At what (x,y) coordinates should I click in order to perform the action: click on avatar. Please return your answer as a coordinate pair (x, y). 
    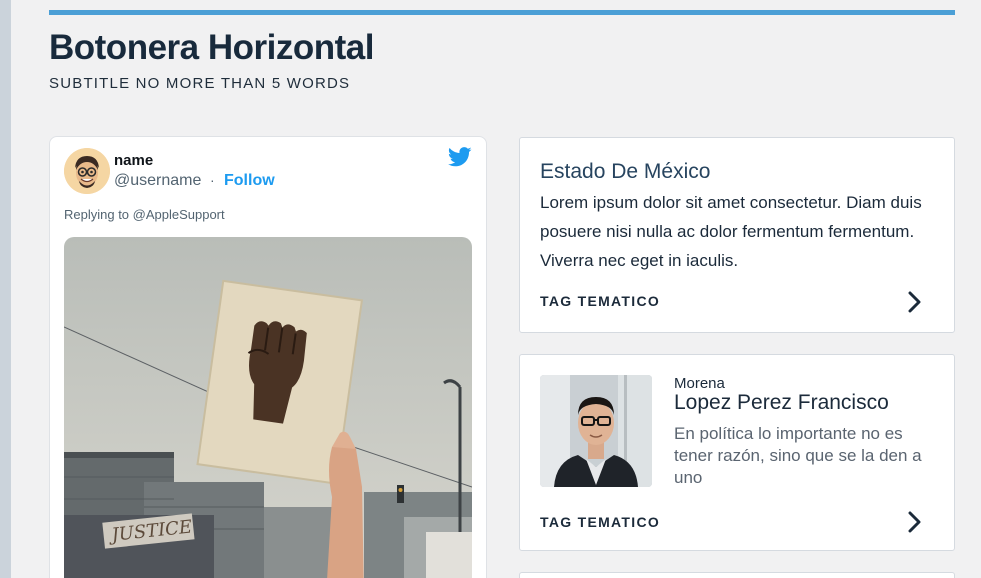
    Looking at the image, I should click on (87, 171).